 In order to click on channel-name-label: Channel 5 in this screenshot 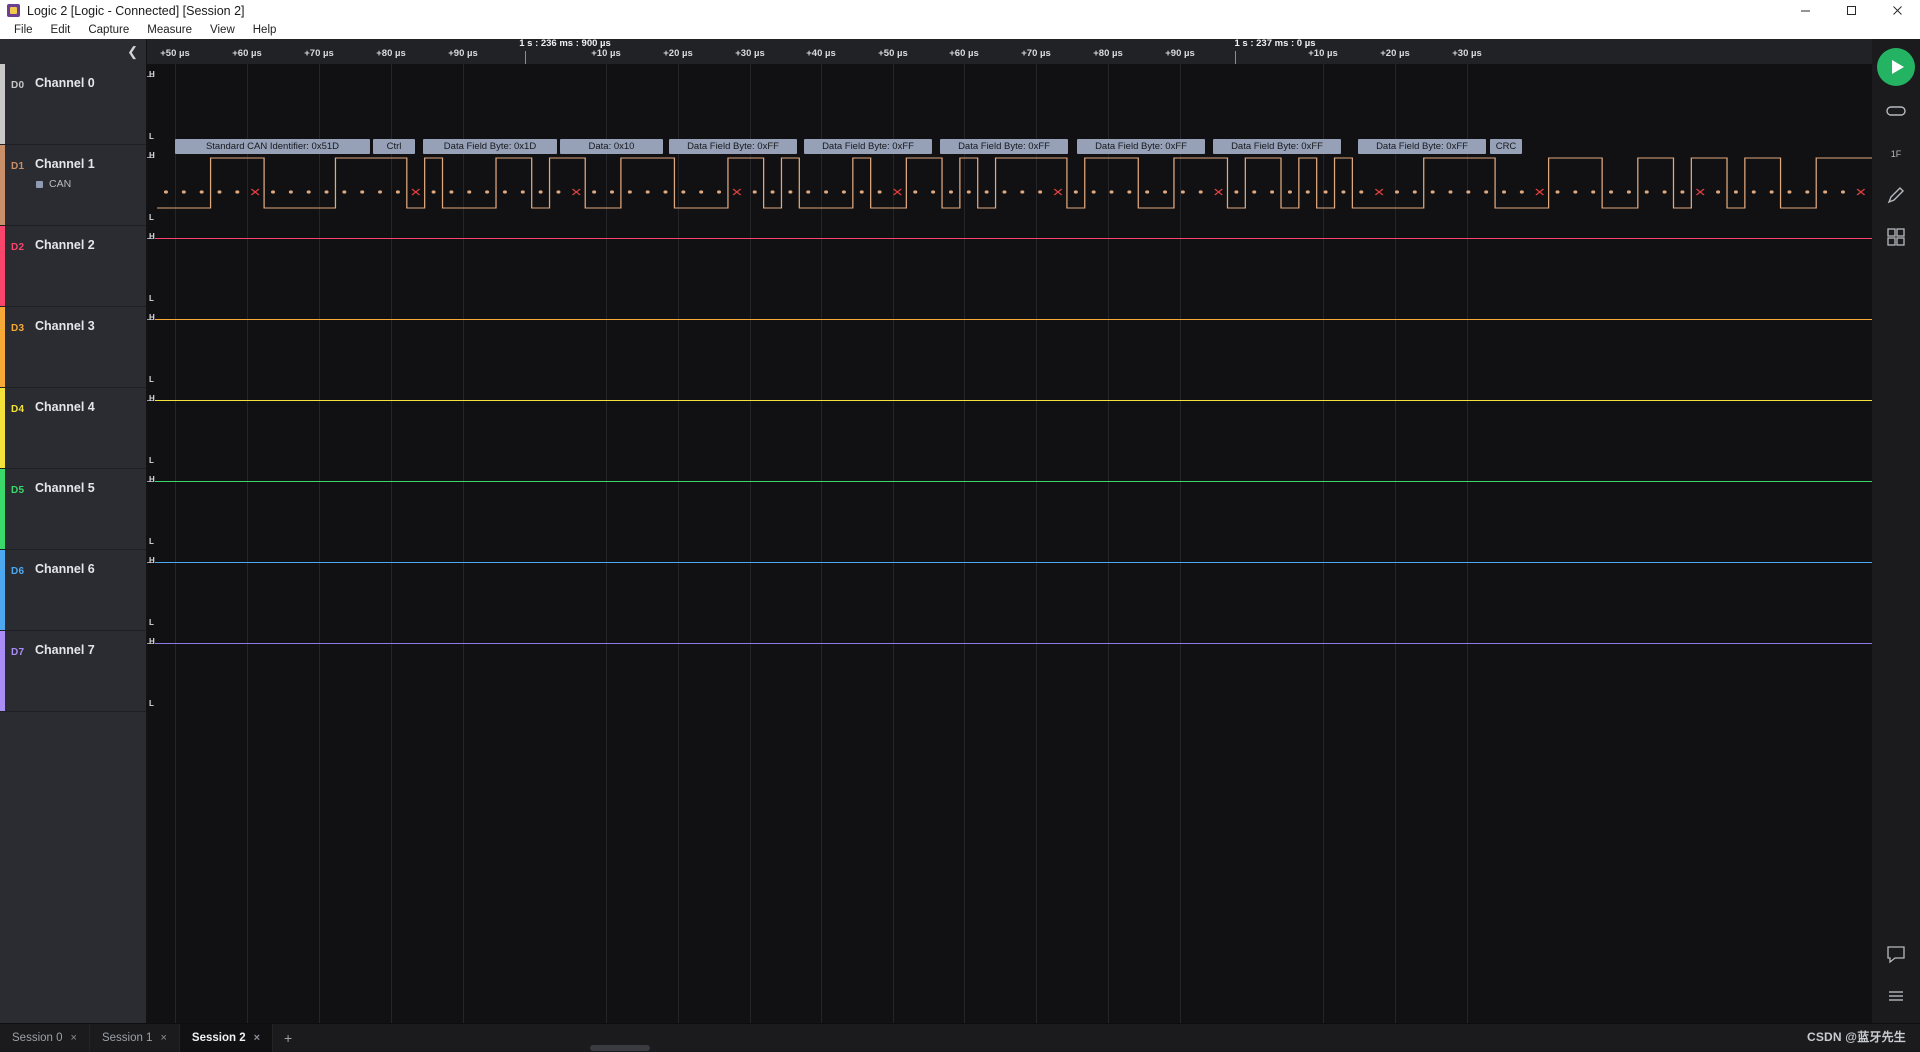, I will do `click(65, 488)`.